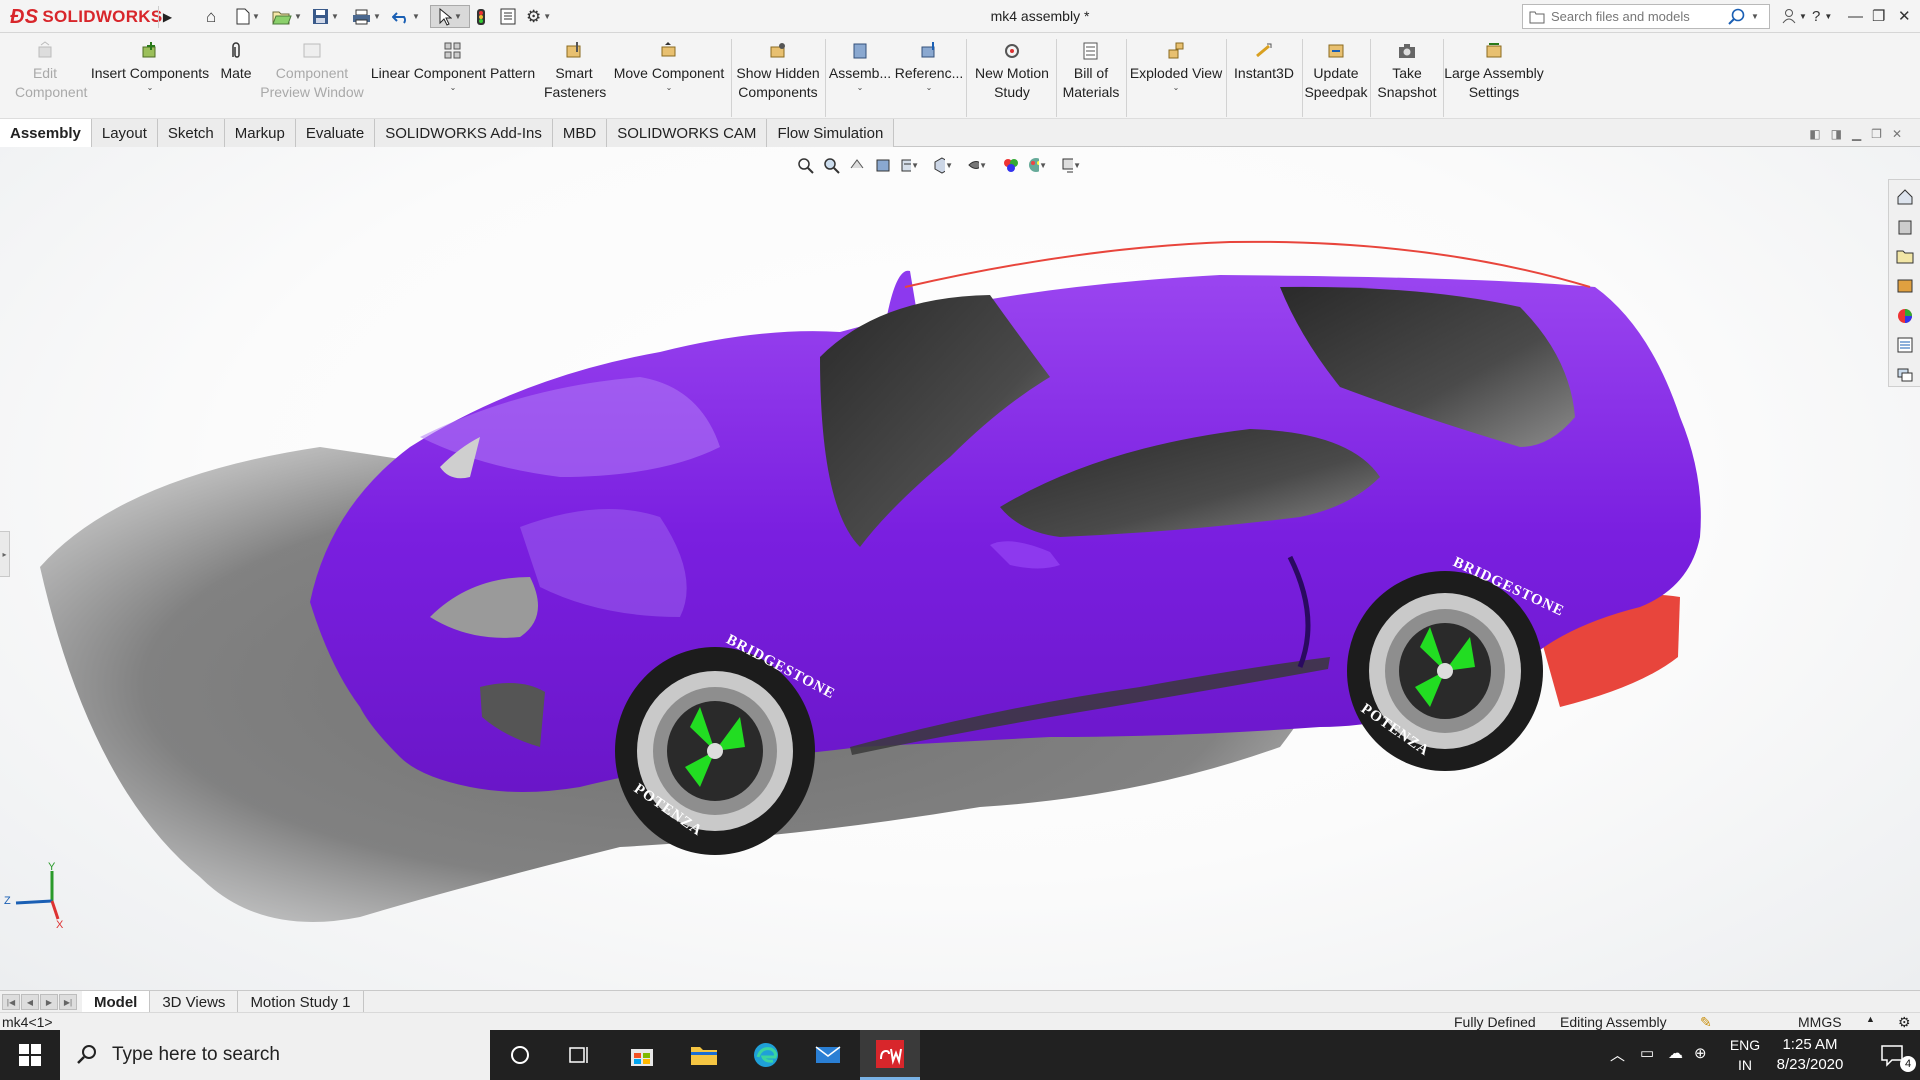  Describe the element at coordinates (1905, 316) in the screenshot. I see `appearances-icon` at that location.